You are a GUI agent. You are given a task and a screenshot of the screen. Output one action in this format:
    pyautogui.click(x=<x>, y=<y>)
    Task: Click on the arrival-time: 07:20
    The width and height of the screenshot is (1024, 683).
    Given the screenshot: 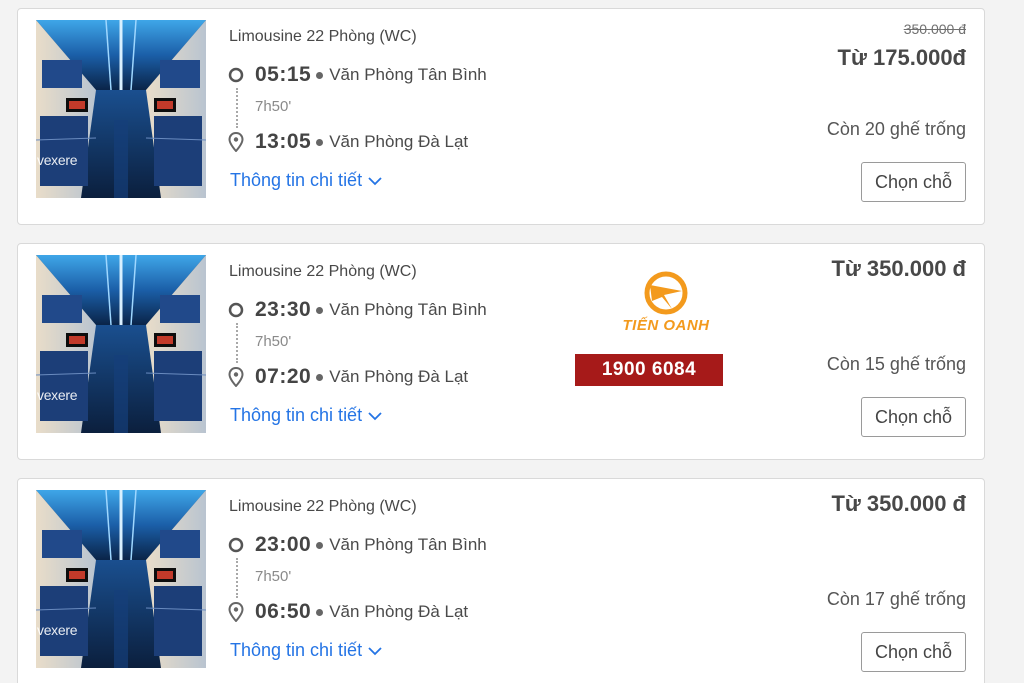 What is the action you would take?
    pyautogui.click(x=283, y=376)
    